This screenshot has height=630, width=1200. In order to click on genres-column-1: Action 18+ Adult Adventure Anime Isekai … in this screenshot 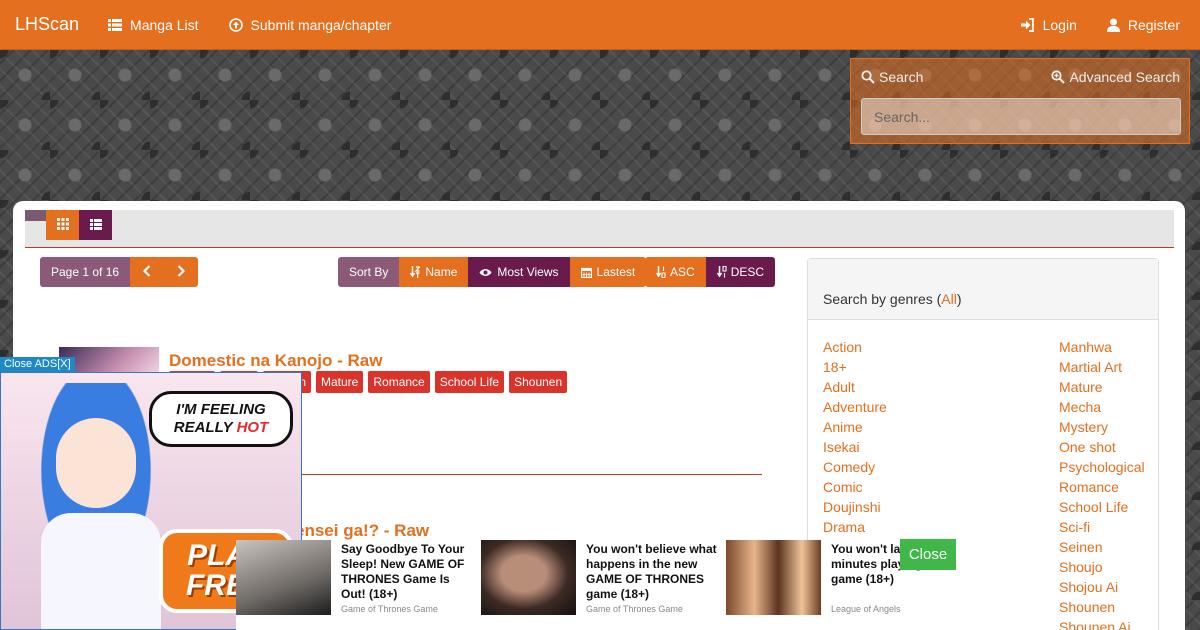, I will do `click(855, 437)`.